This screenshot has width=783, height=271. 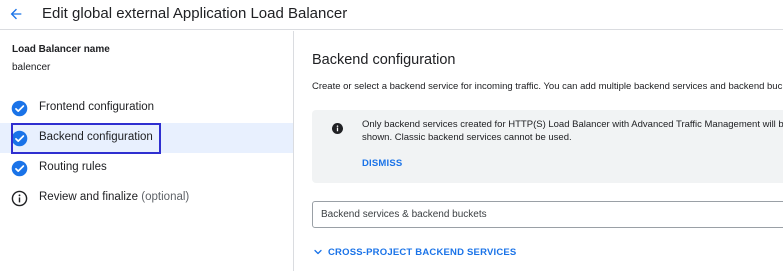 I want to click on step-label-text: Review and finalize, so click(x=89, y=197).